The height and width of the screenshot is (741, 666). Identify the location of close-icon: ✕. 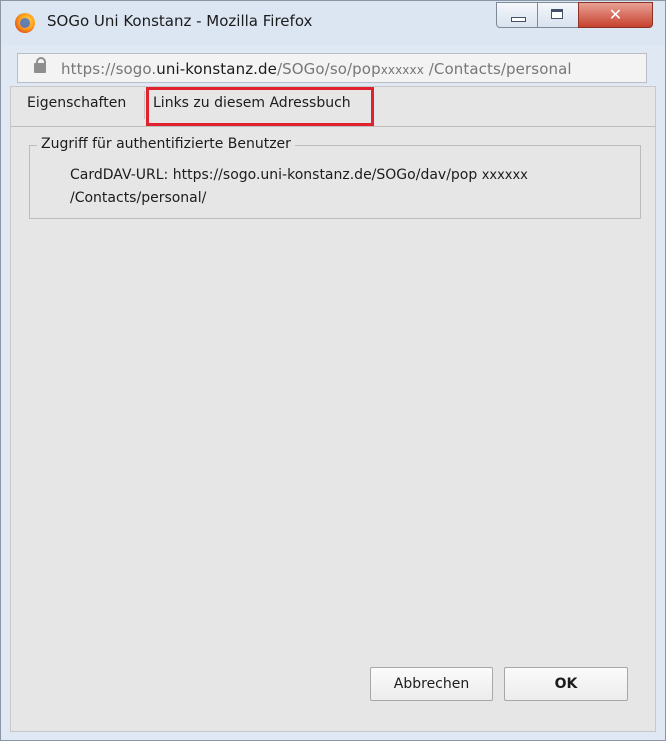
(615, 14).